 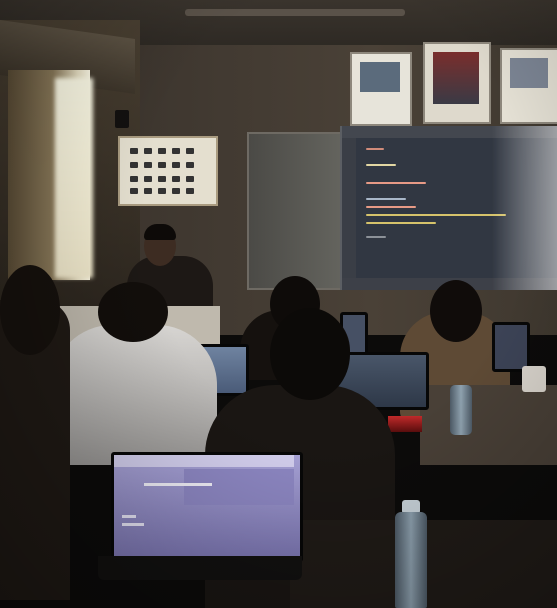 What do you see at coordinates (310, 354) in the screenshot?
I see `student-foreground-head` at bounding box center [310, 354].